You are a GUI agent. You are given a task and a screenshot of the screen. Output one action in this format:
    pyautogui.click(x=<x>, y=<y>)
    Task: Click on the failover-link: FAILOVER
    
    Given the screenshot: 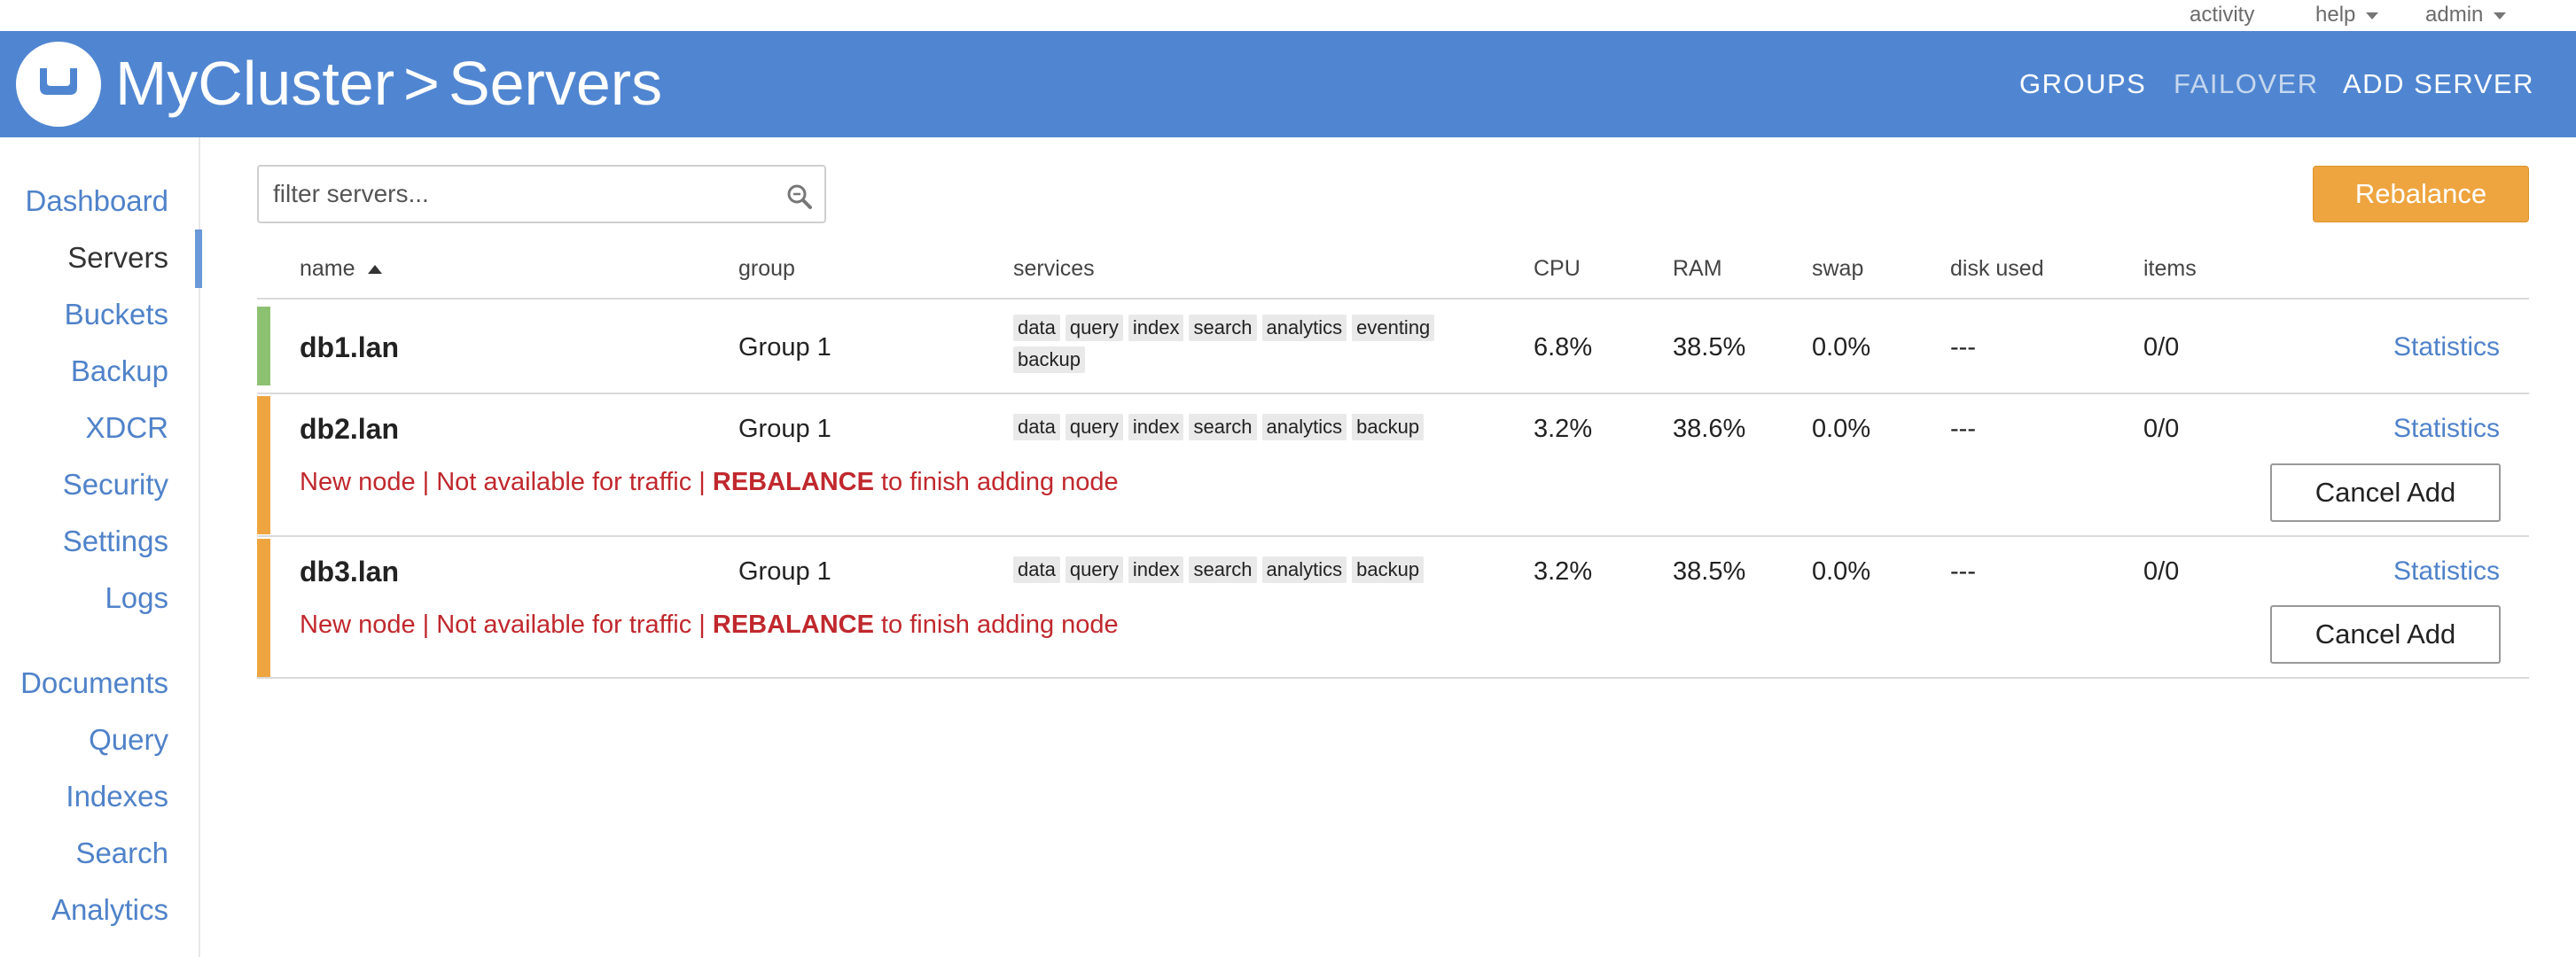 What is the action you would take?
    pyautogui.click(x=2246, y=84)
    